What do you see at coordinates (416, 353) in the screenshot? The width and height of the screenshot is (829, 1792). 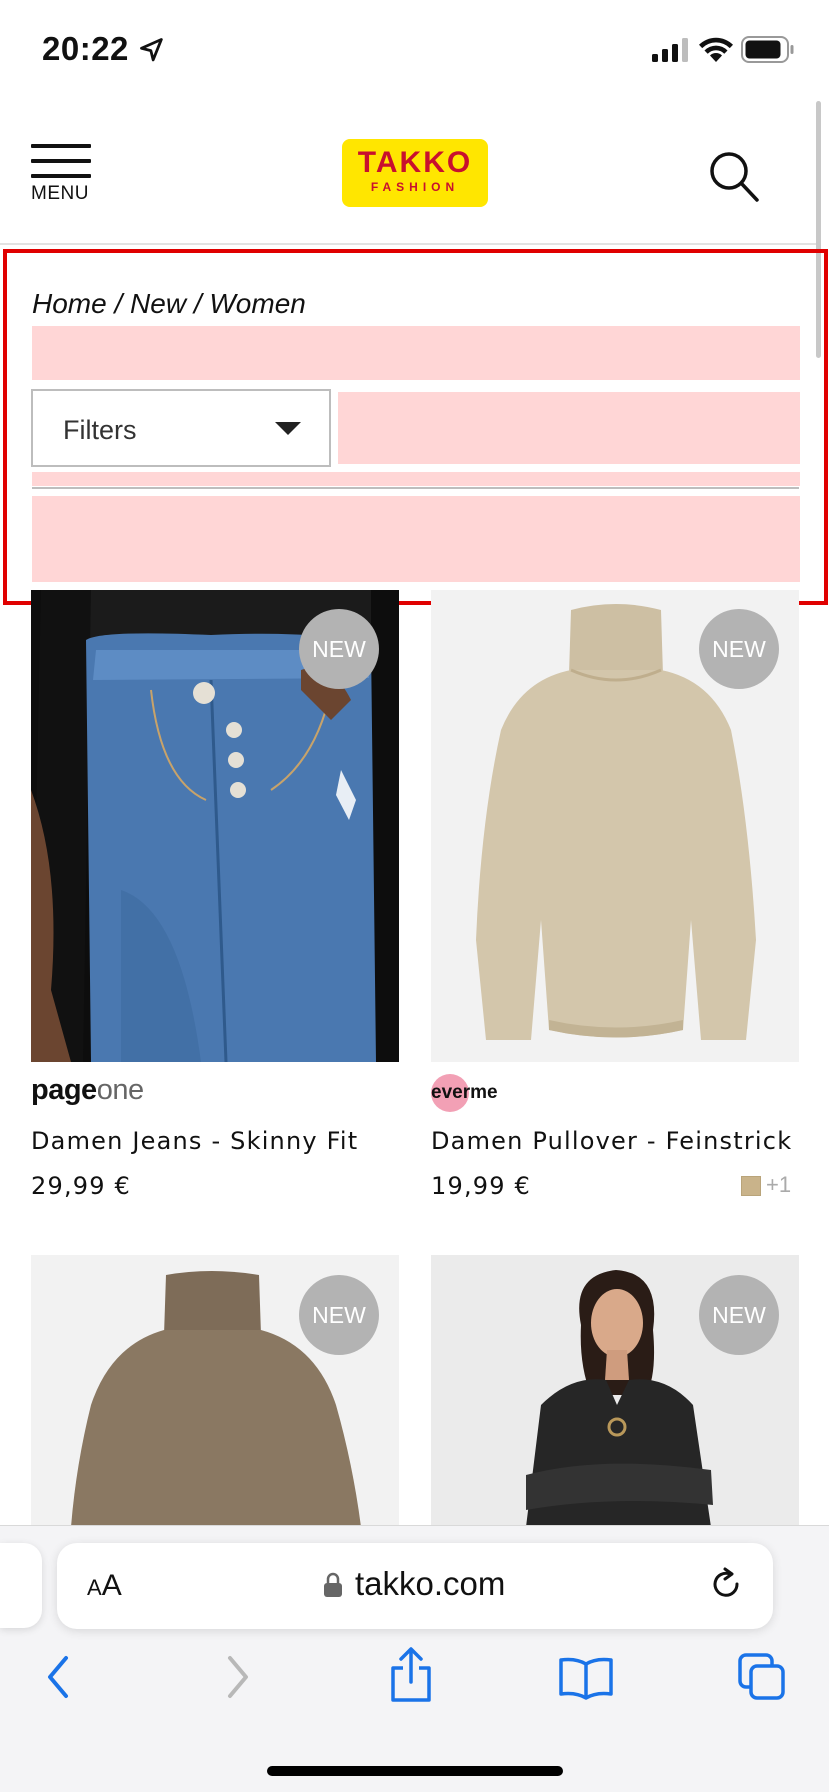 I see `placeholder-block-category-title` at bounding box center [416, 353].